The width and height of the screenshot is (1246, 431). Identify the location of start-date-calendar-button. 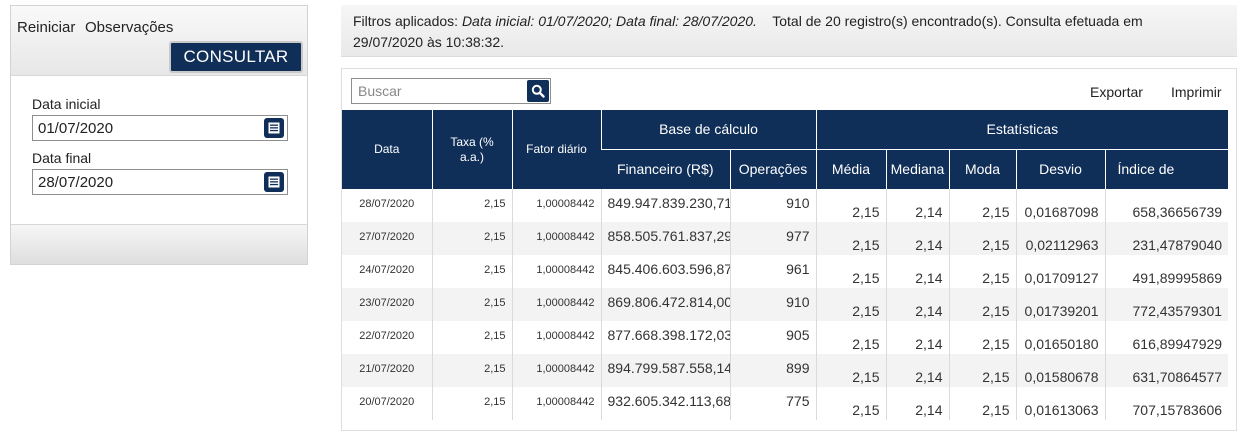
(274, 128).